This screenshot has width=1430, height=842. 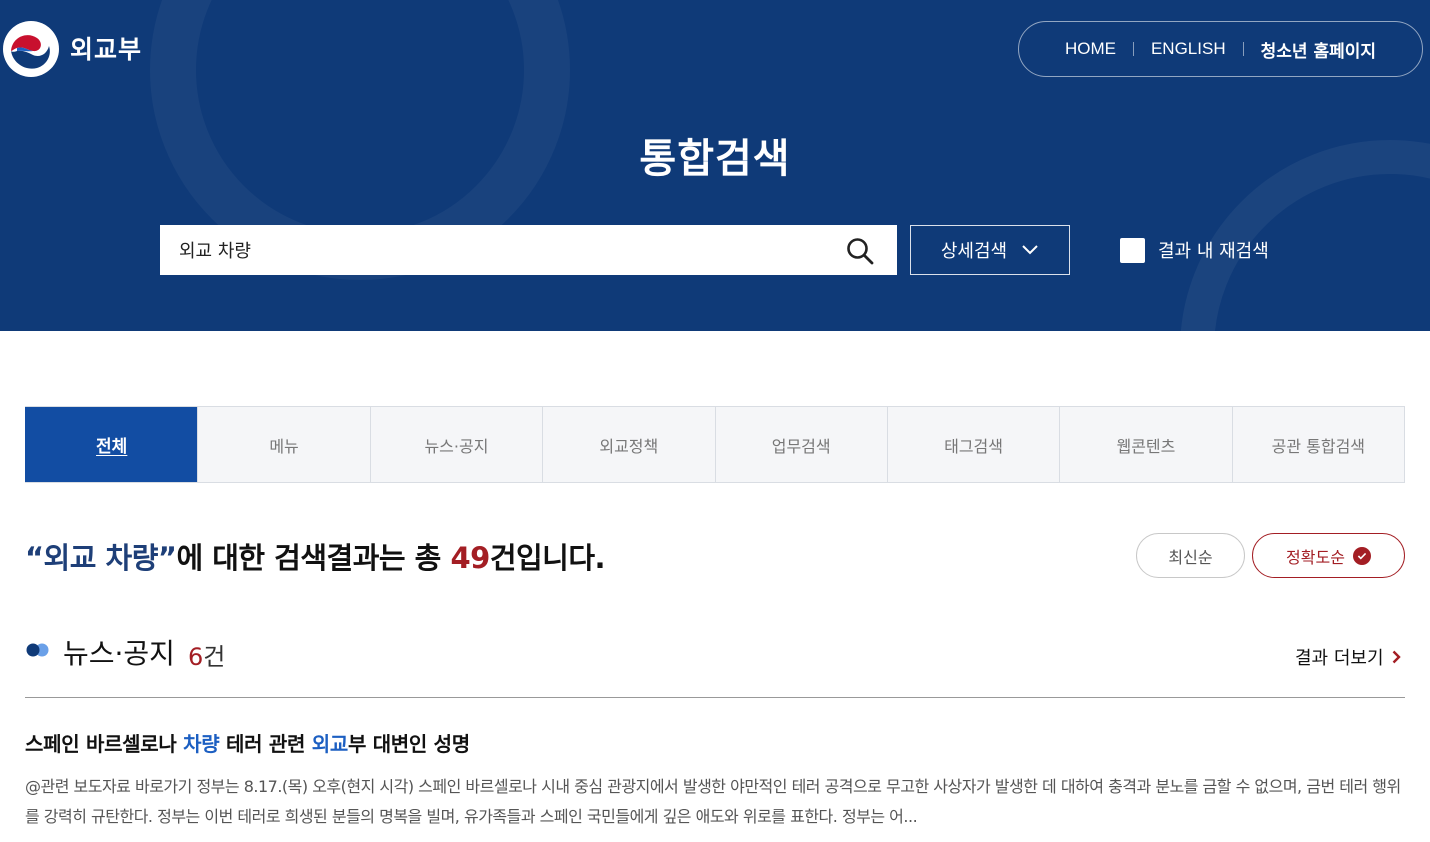 What do you see at coordinates (1328, 555) in the screenshot?
I see `sort-accuracy-button: 정확도순` at bounding box center [1328, 555].